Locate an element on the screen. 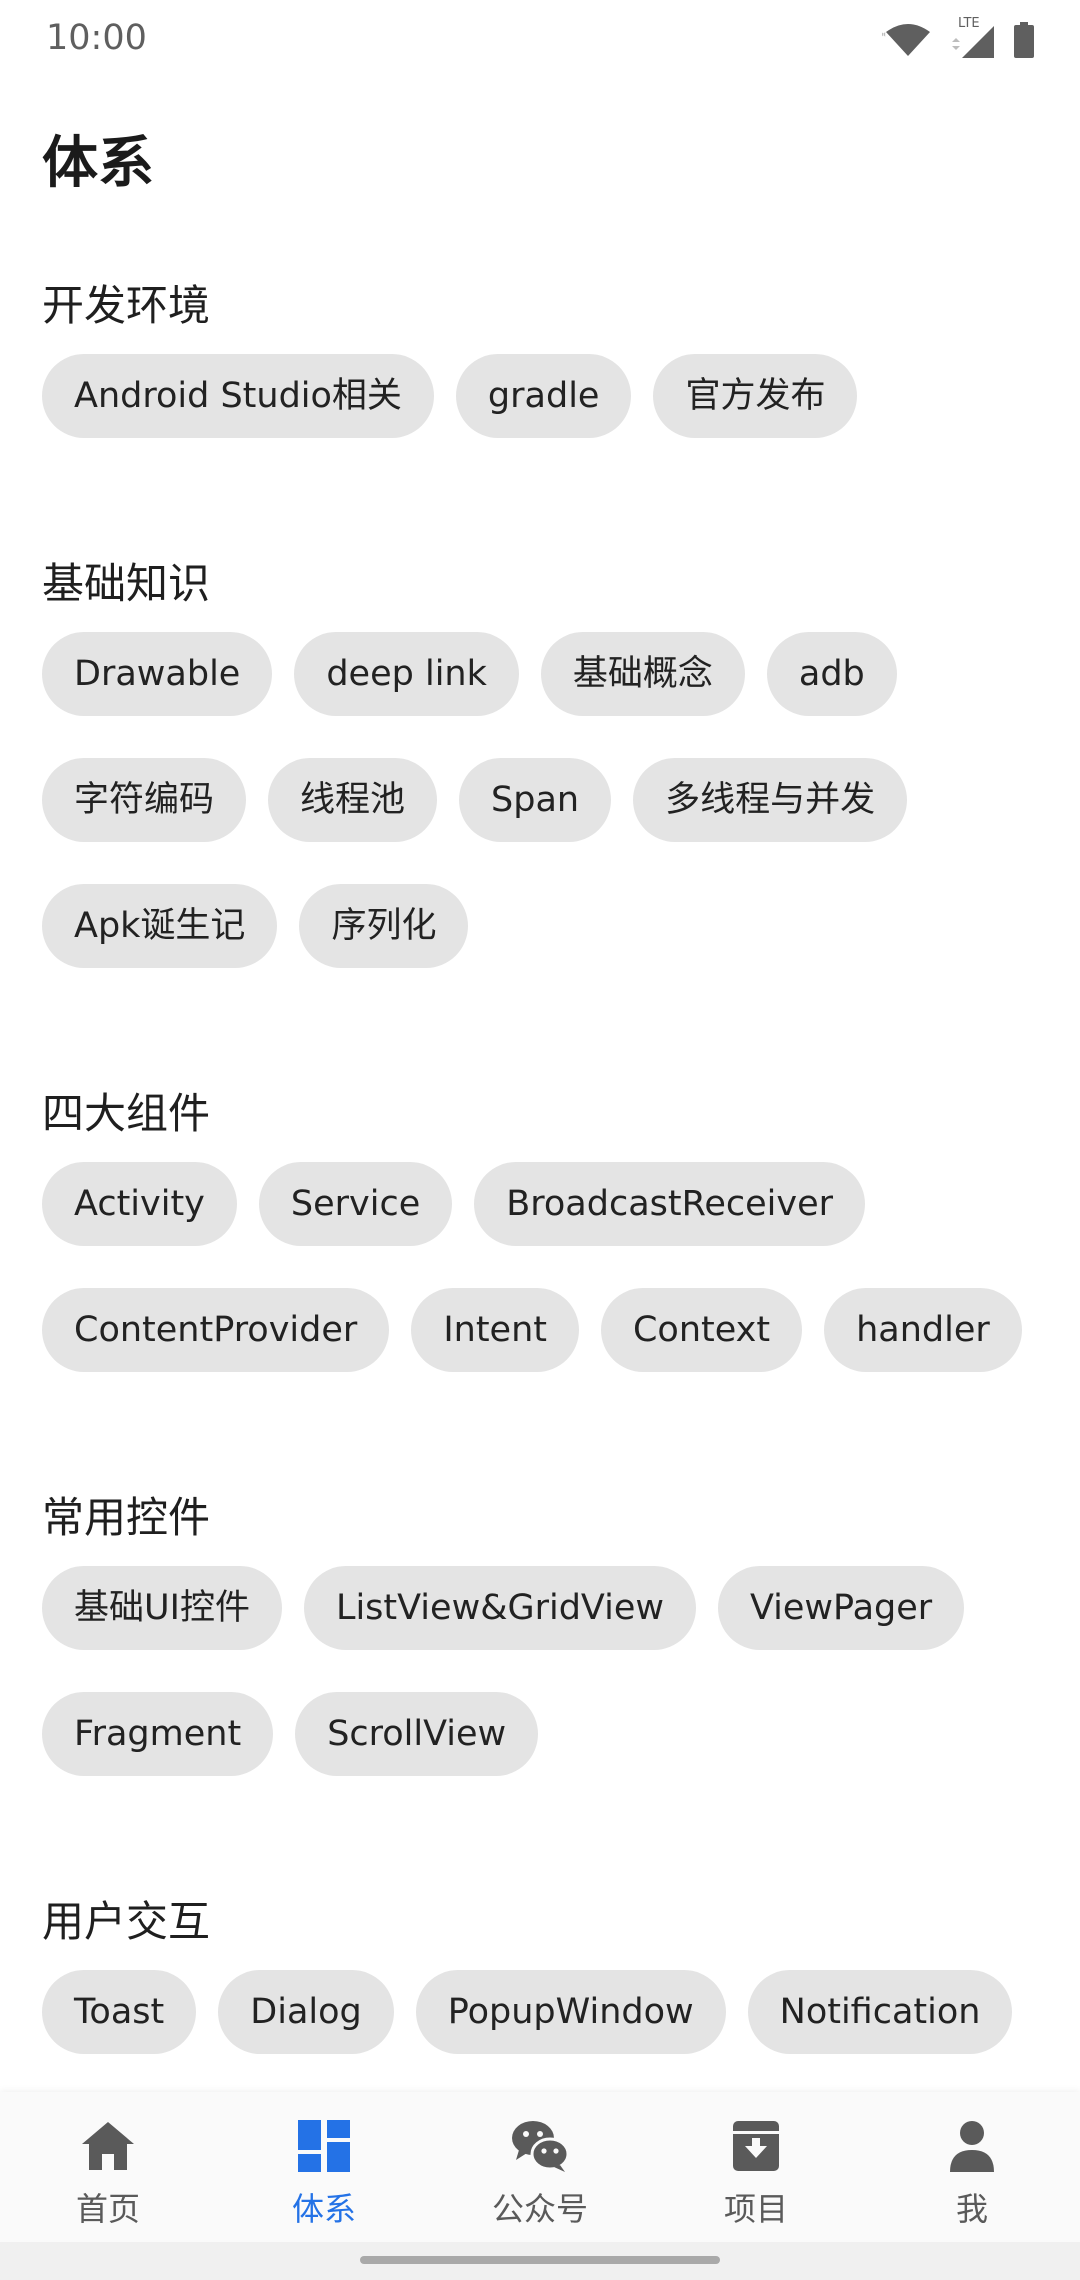  chip-handler: handler is located at coordinates (923, 1330).